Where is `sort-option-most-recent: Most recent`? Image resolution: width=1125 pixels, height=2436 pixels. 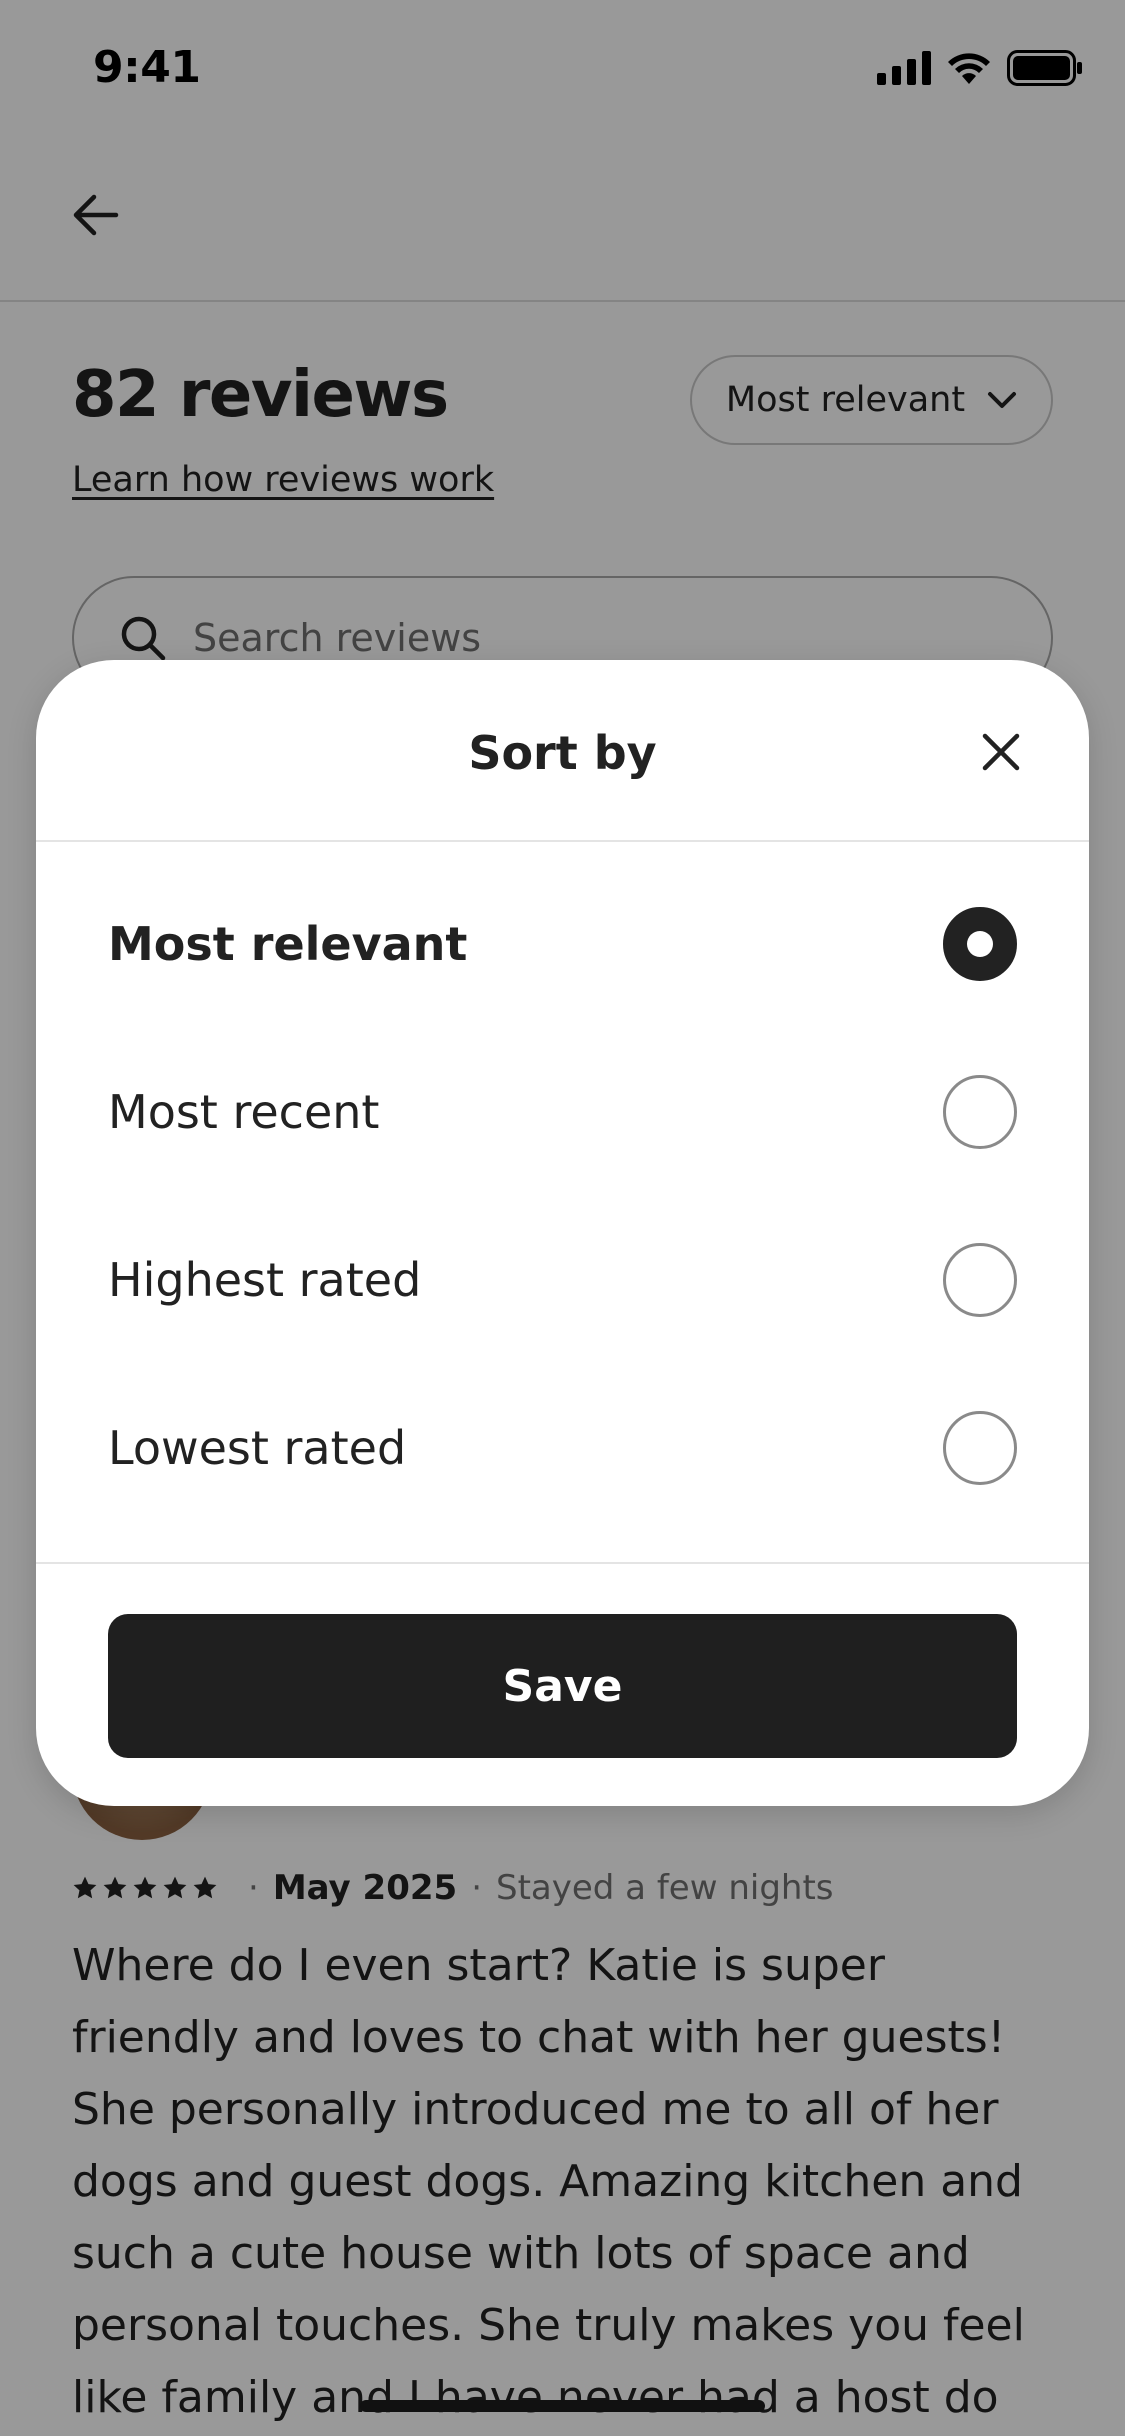
sort-option-most-recent: Most recent is located at coordinates (562, 1112).